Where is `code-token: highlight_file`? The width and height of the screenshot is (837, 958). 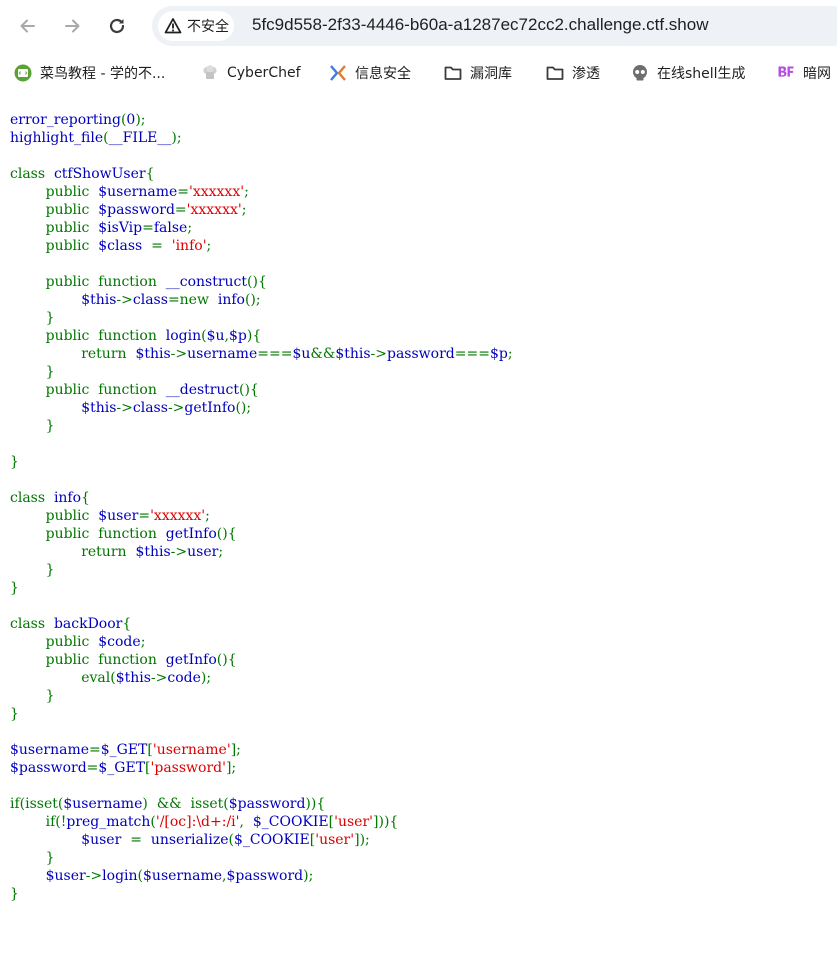
code-token: highlight_file is located at coordinates (57, 138).